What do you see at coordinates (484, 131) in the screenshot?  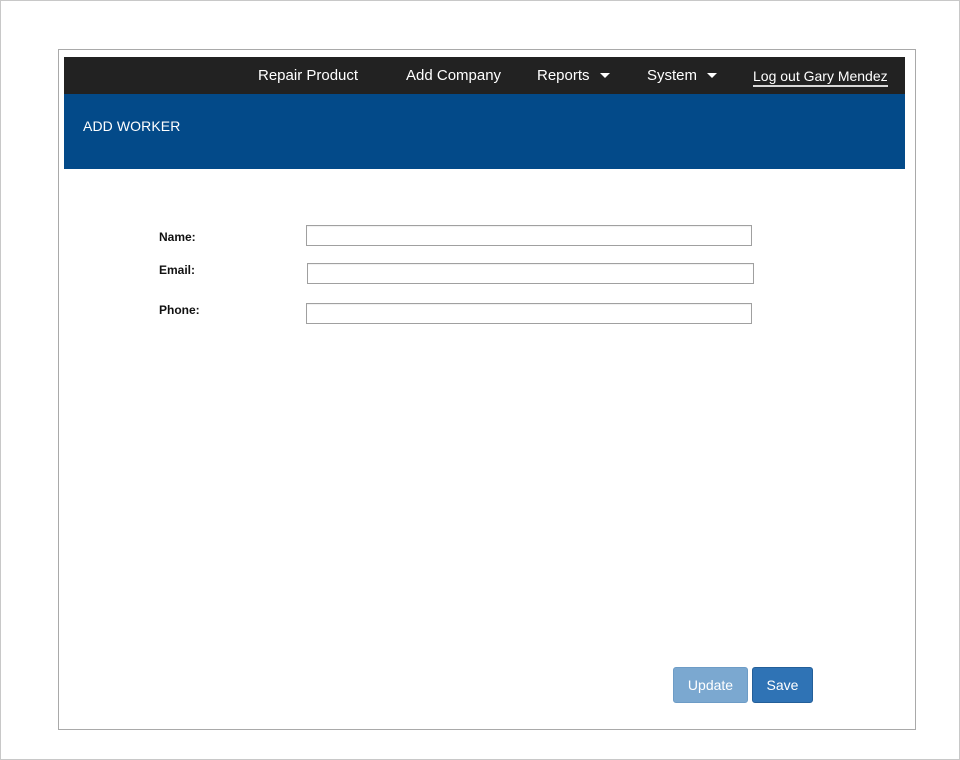 I see `page-header: ADD WORKER` at bounding box center [484, 131].